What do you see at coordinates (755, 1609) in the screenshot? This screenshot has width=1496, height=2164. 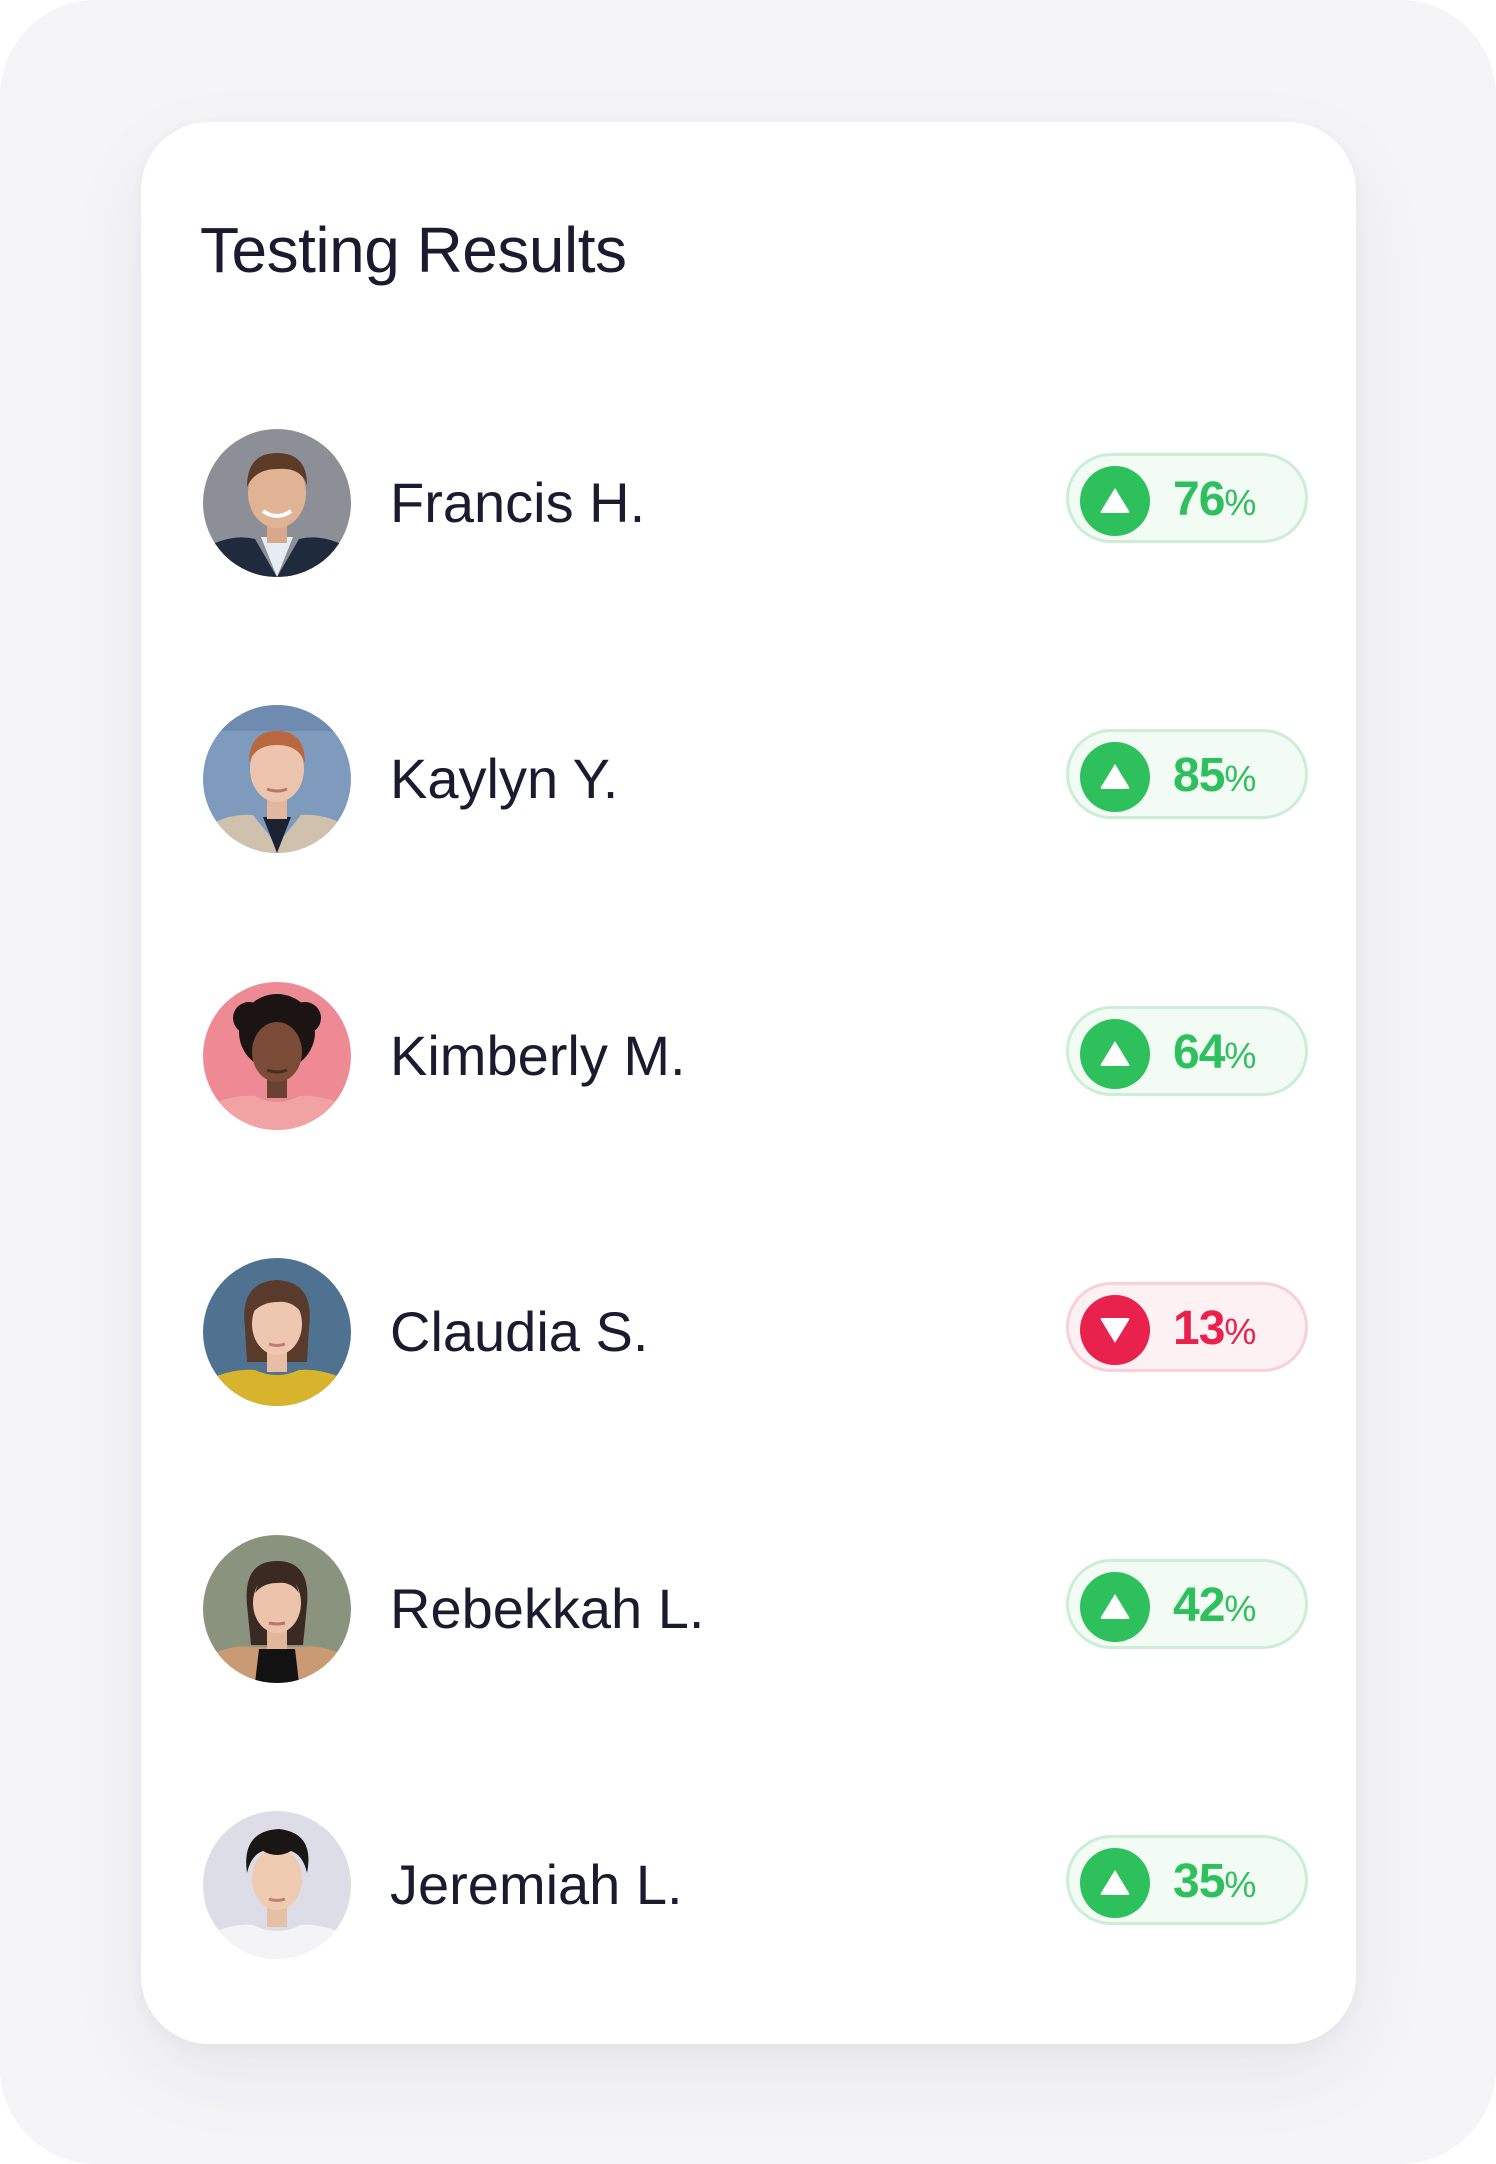 I see `list-item: Rebekkah L. 42%` at bounding box center [755, 1609].